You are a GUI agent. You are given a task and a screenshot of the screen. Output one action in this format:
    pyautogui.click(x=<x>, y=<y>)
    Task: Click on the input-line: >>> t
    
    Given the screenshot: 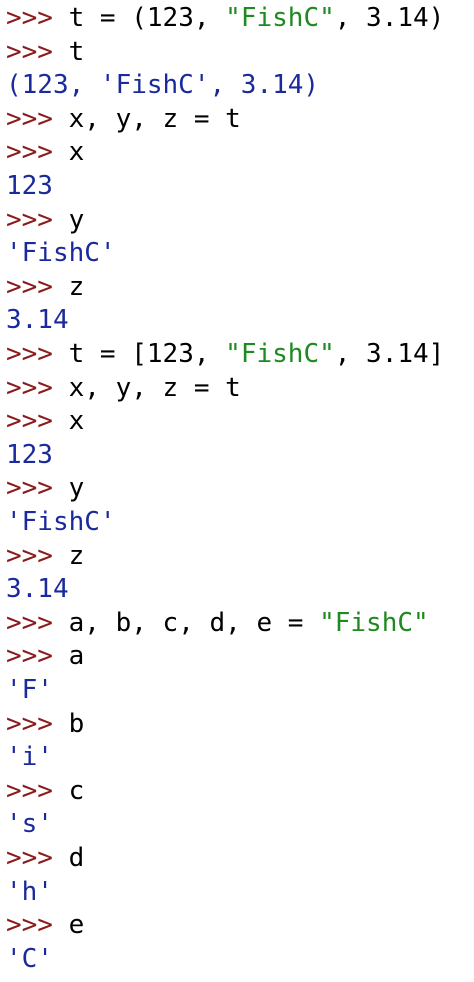 What is the action you would take?
    pyautogui.click(x=45, y=52)
    